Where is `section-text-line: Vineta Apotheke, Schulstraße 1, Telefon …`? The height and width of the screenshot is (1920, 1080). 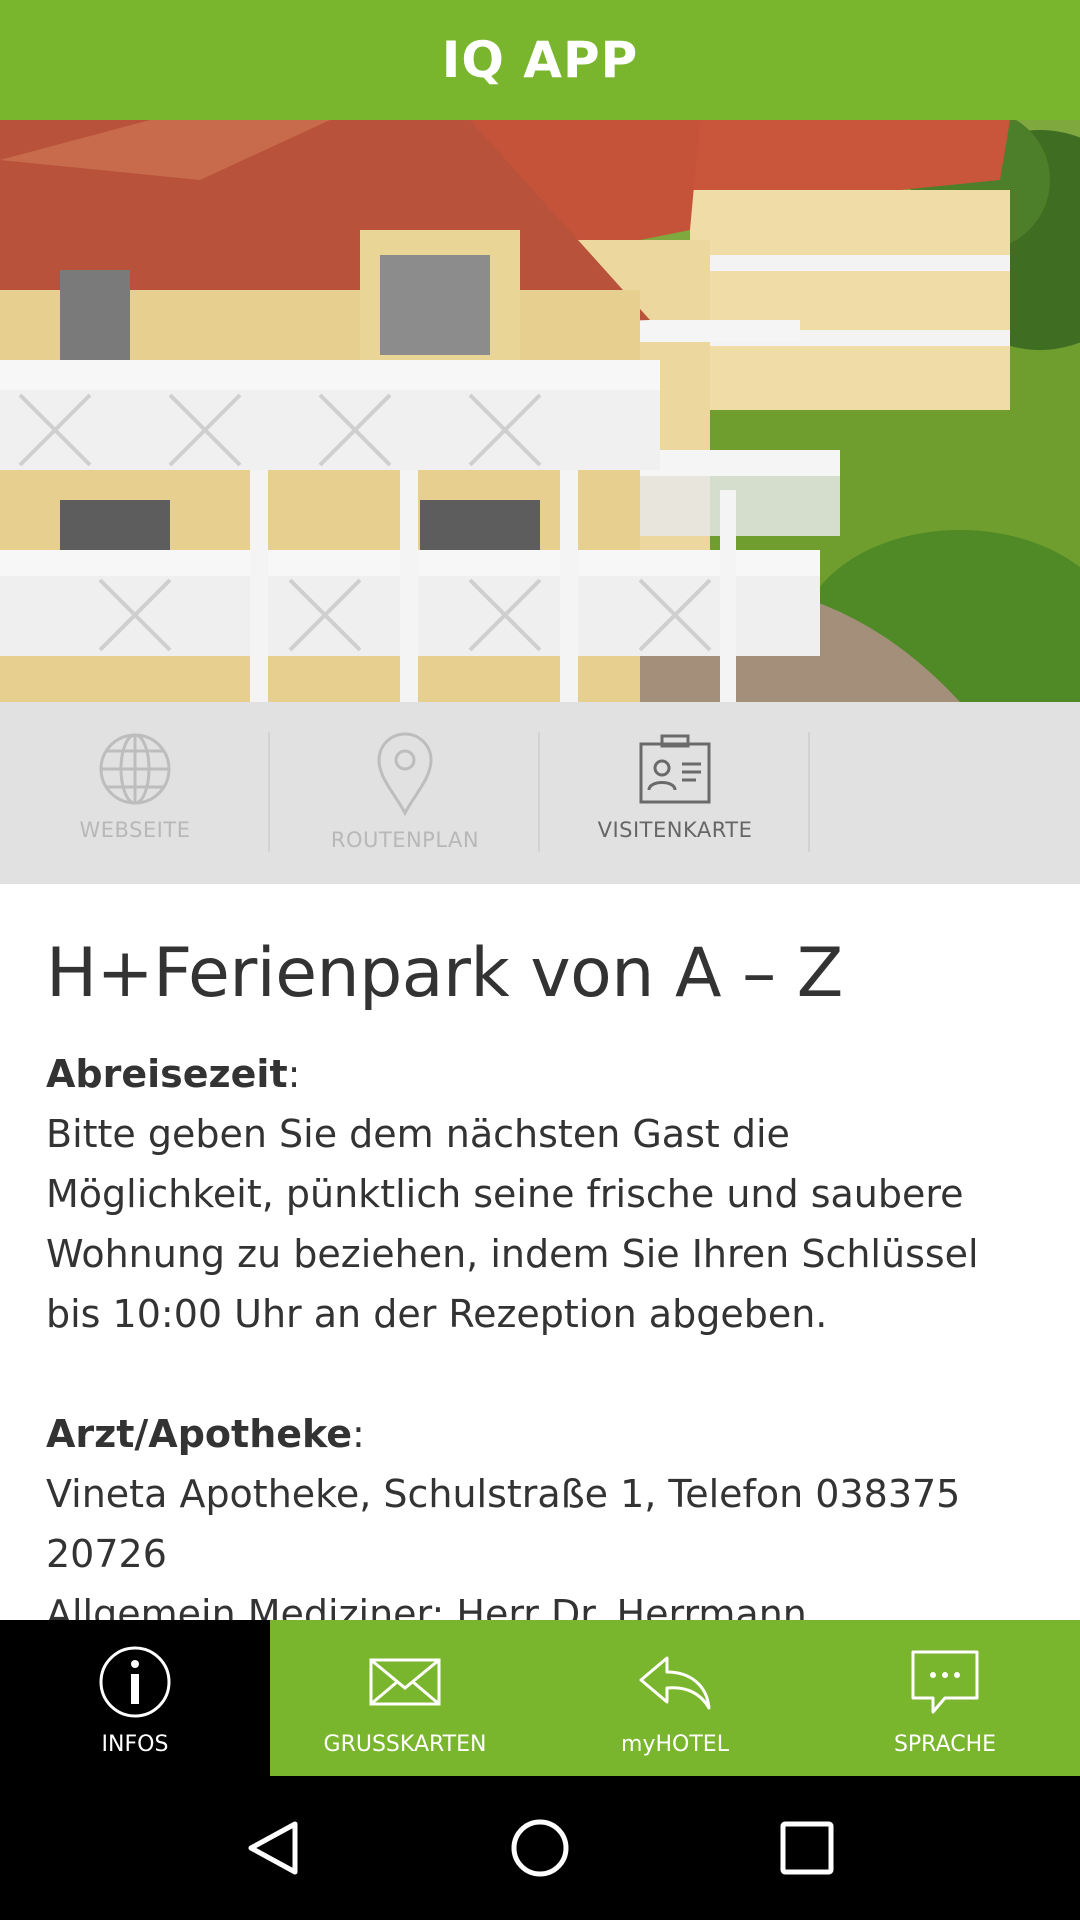
section-text-line: Vineta Apotheke, Schulstraße 1, Telefon … is located at coordinates (503, 1494).